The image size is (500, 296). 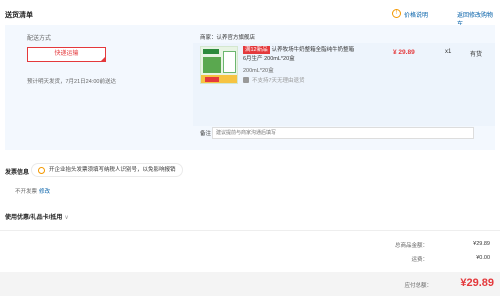 What do you see at coordinates (34, 218) in the screenshot?
I see `coupon-label: 使用优惠/礼品卡/抵用` at bounding box center [34, 218].